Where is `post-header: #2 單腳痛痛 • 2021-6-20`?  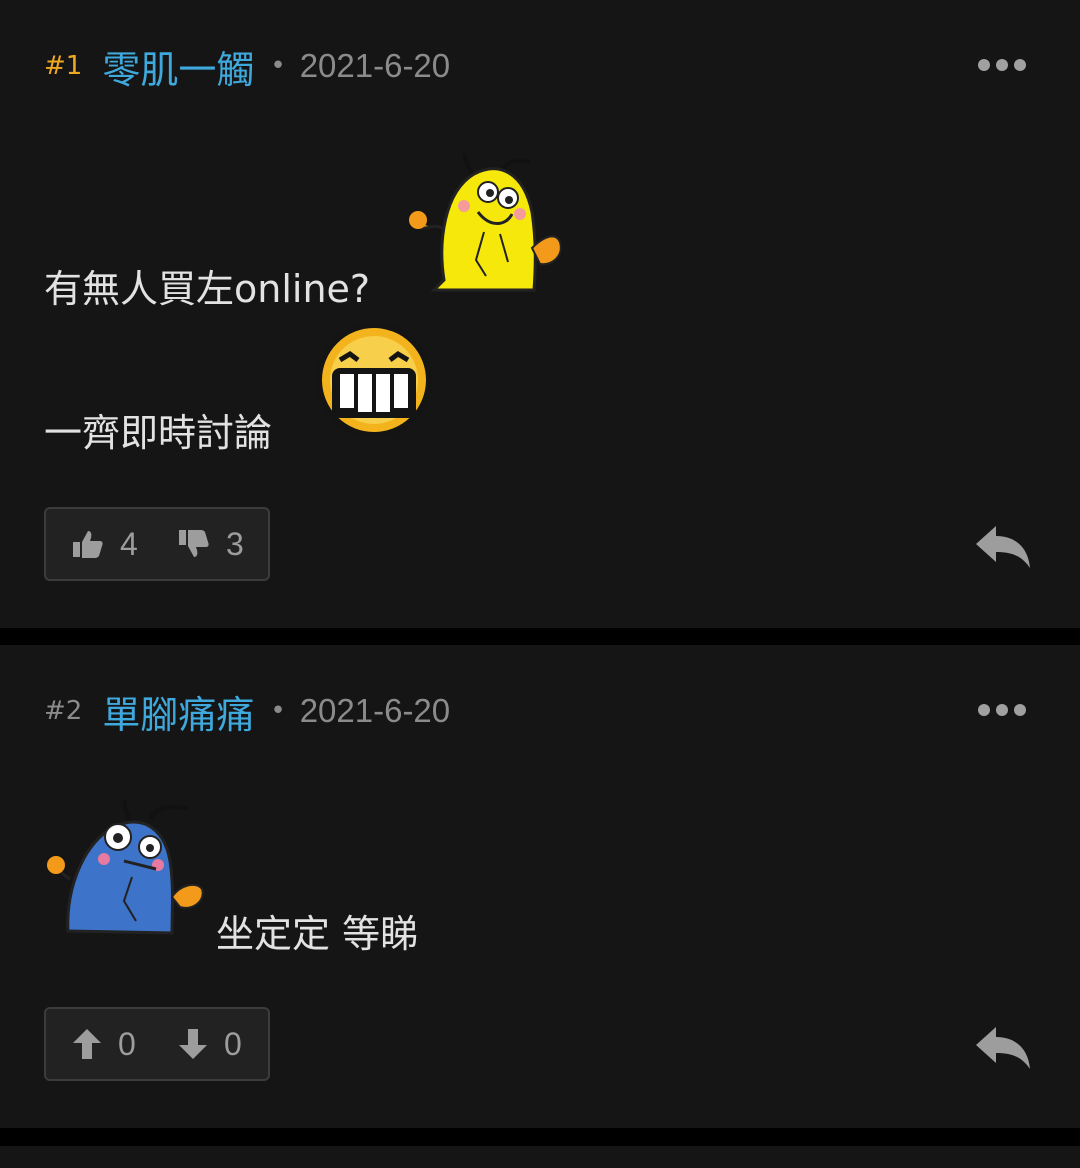 post-header: #2 單腳痛痛 • 2021-6-20 is located at coordinates (247, 711).